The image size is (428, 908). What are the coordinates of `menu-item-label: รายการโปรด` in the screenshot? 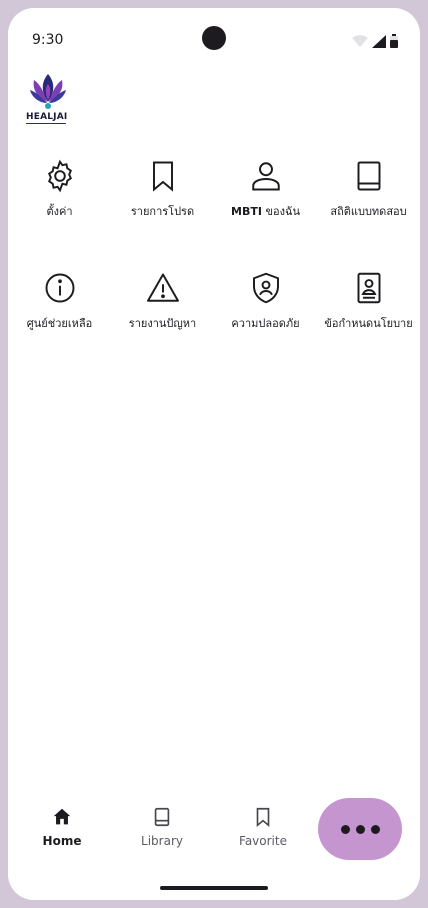 It's located at (162, 211).